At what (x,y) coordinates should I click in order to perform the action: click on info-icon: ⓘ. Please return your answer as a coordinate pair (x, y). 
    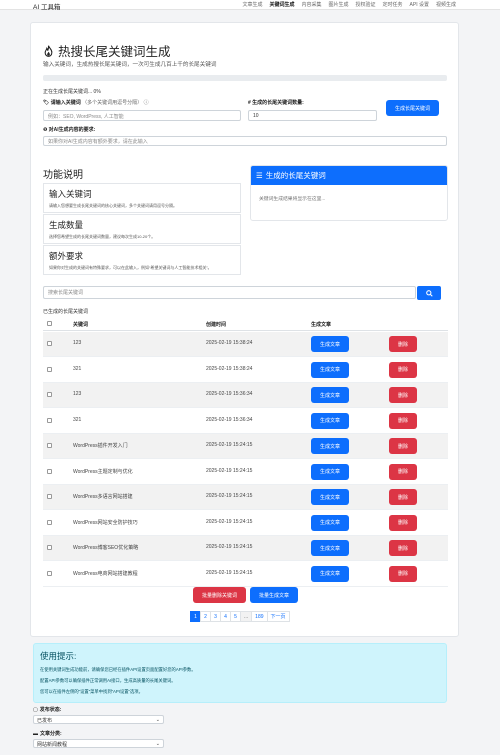
    Looking at the image, I should click on (146, 103).